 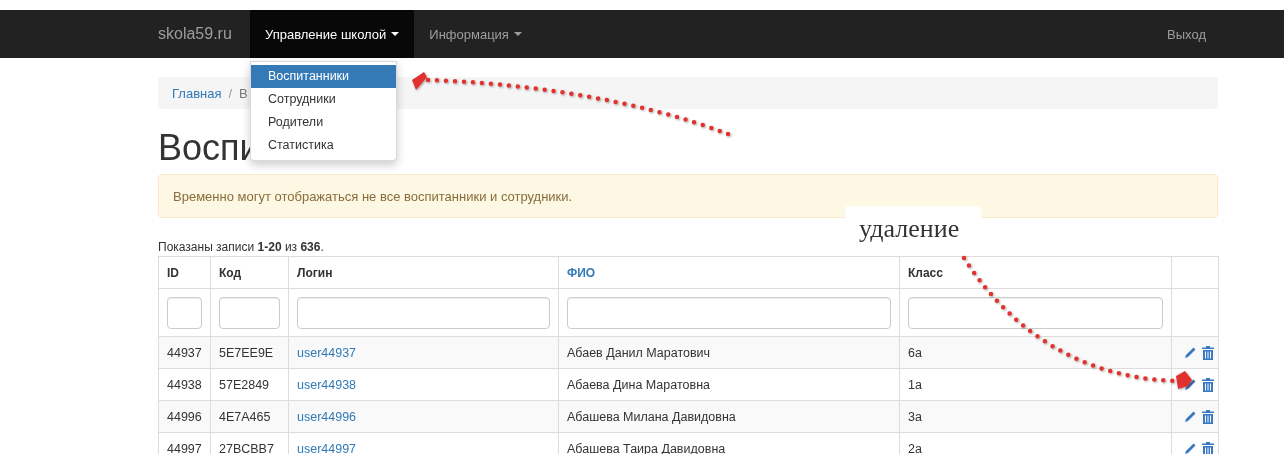 I want to click on table-cell: Абаев Данил Маратович, so click(x=729, y=352).